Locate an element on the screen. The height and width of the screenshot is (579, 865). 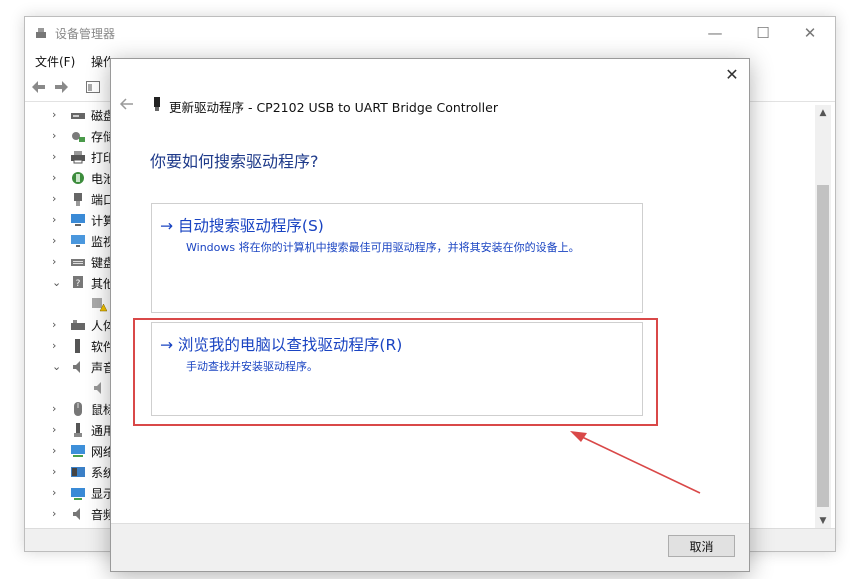
tree-row: › 存储 is located at coordinates (70, 136).